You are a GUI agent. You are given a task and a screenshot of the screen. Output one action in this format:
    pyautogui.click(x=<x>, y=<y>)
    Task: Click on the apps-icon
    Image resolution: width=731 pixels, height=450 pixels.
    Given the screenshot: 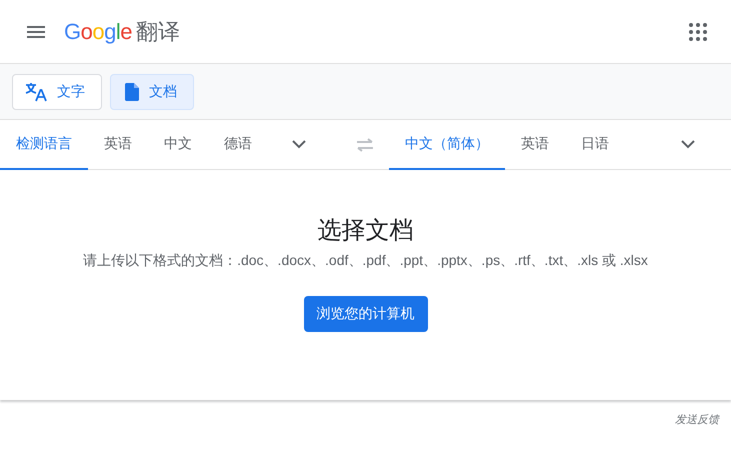 What is the action you would take?
    pyautogui.click(x=698, y=31)
    